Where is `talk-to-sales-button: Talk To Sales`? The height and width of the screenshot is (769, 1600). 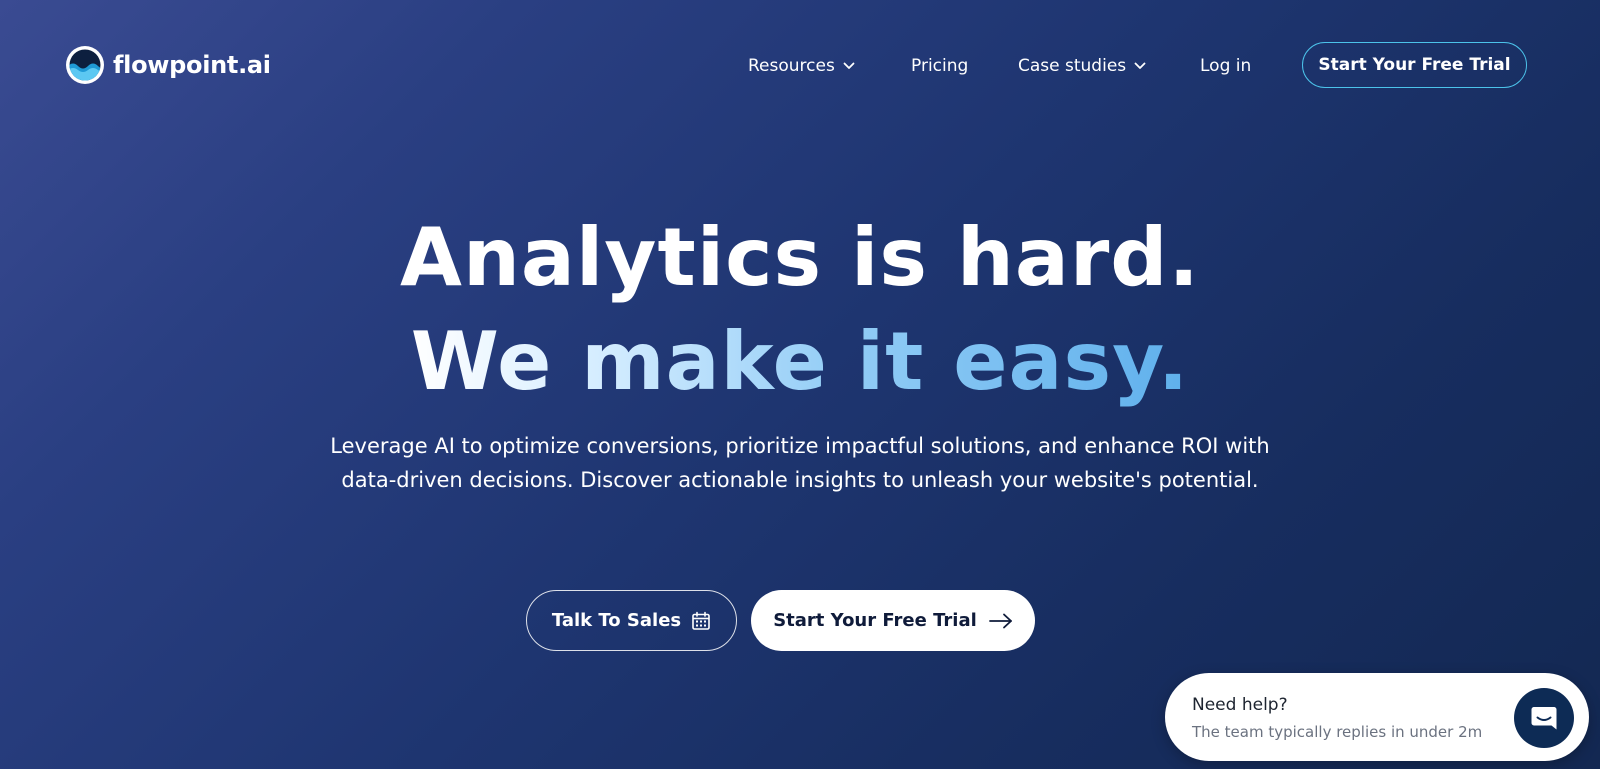
talk-to-sales-button: Talk To Sales is located at coordinates (631, 620).